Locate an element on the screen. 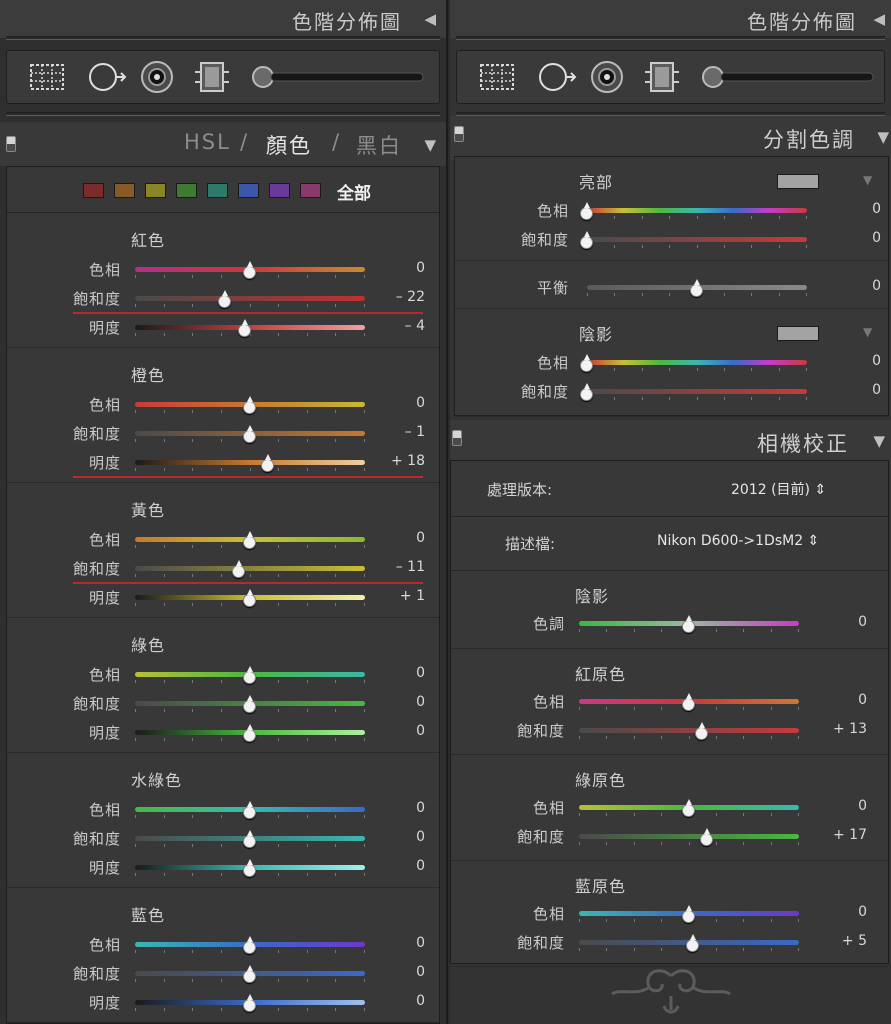  histogram-header: 色階分佈圖 ◀ is located at coordinates (223, 19).